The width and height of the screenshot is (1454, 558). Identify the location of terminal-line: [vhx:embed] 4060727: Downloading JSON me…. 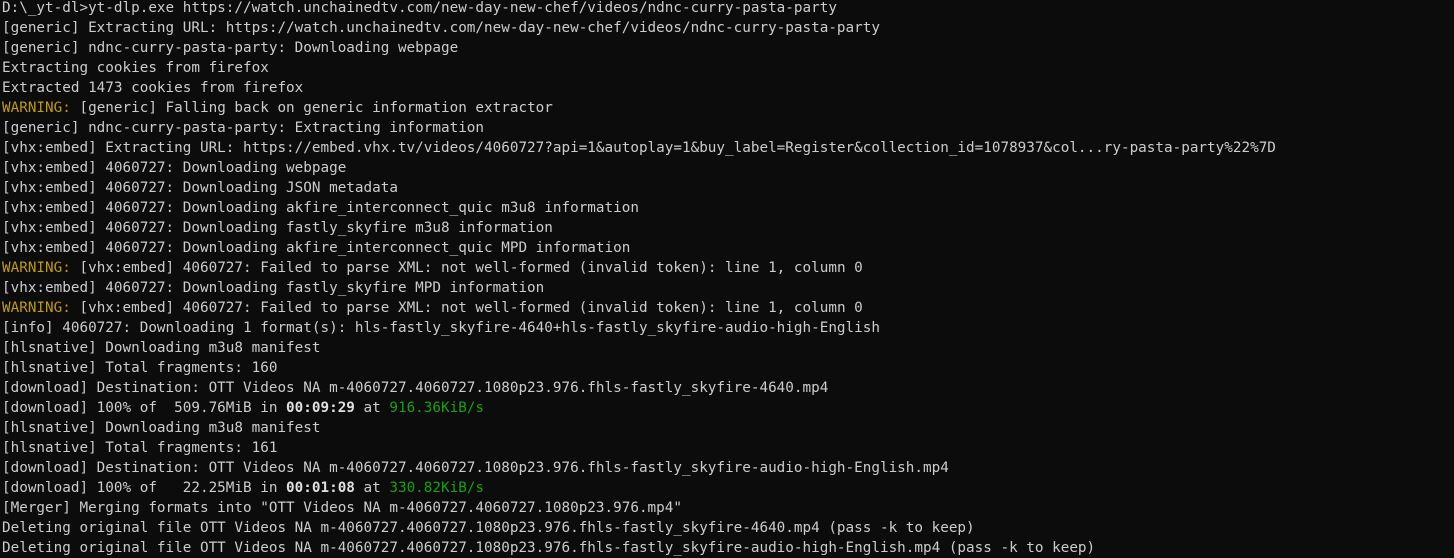
(727, 188).